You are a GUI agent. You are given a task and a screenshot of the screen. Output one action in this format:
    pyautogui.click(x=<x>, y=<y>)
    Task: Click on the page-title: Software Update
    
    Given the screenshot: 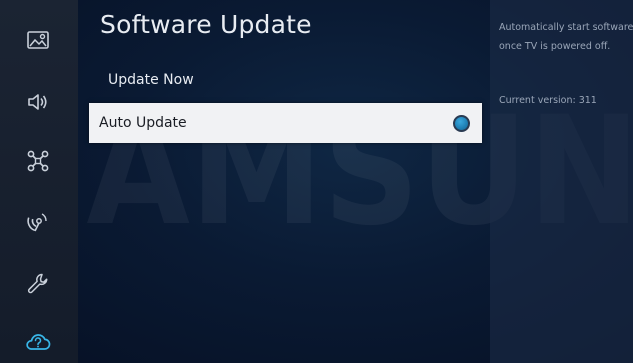 What is the action you would take?
    pyautogui.click(x=206, y=24)
    